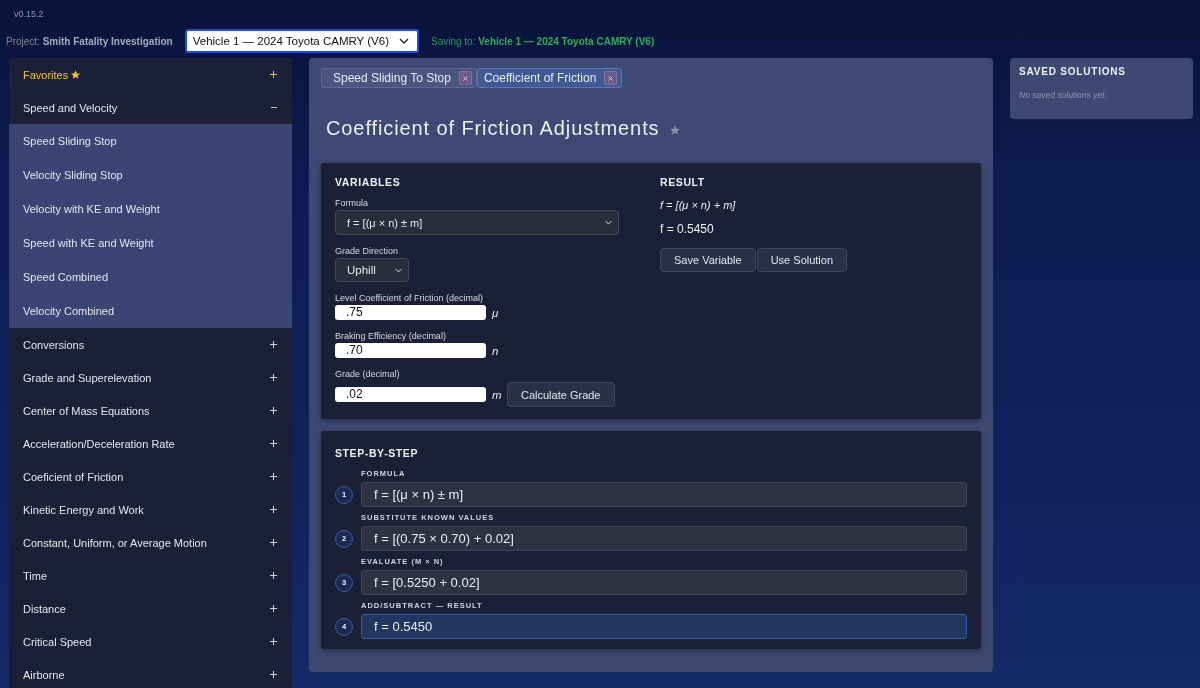 Image resolution: width=1200 pixels, height=688 pixels. What do you see at coordinates (150, 608) in the screenshot?
I see `sidebar-category: Distance` at bounding box center [150, 608].